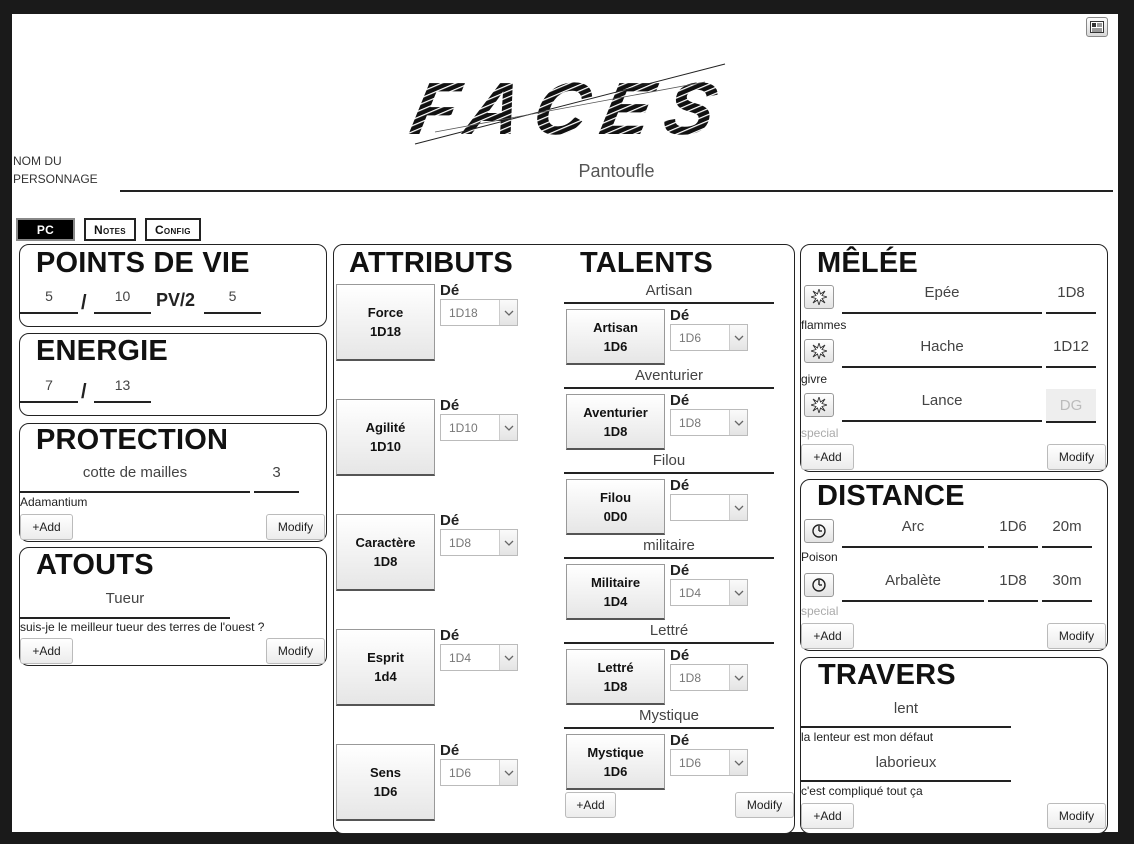  I want to click on energy-current-field: 7, so click(49, 390).